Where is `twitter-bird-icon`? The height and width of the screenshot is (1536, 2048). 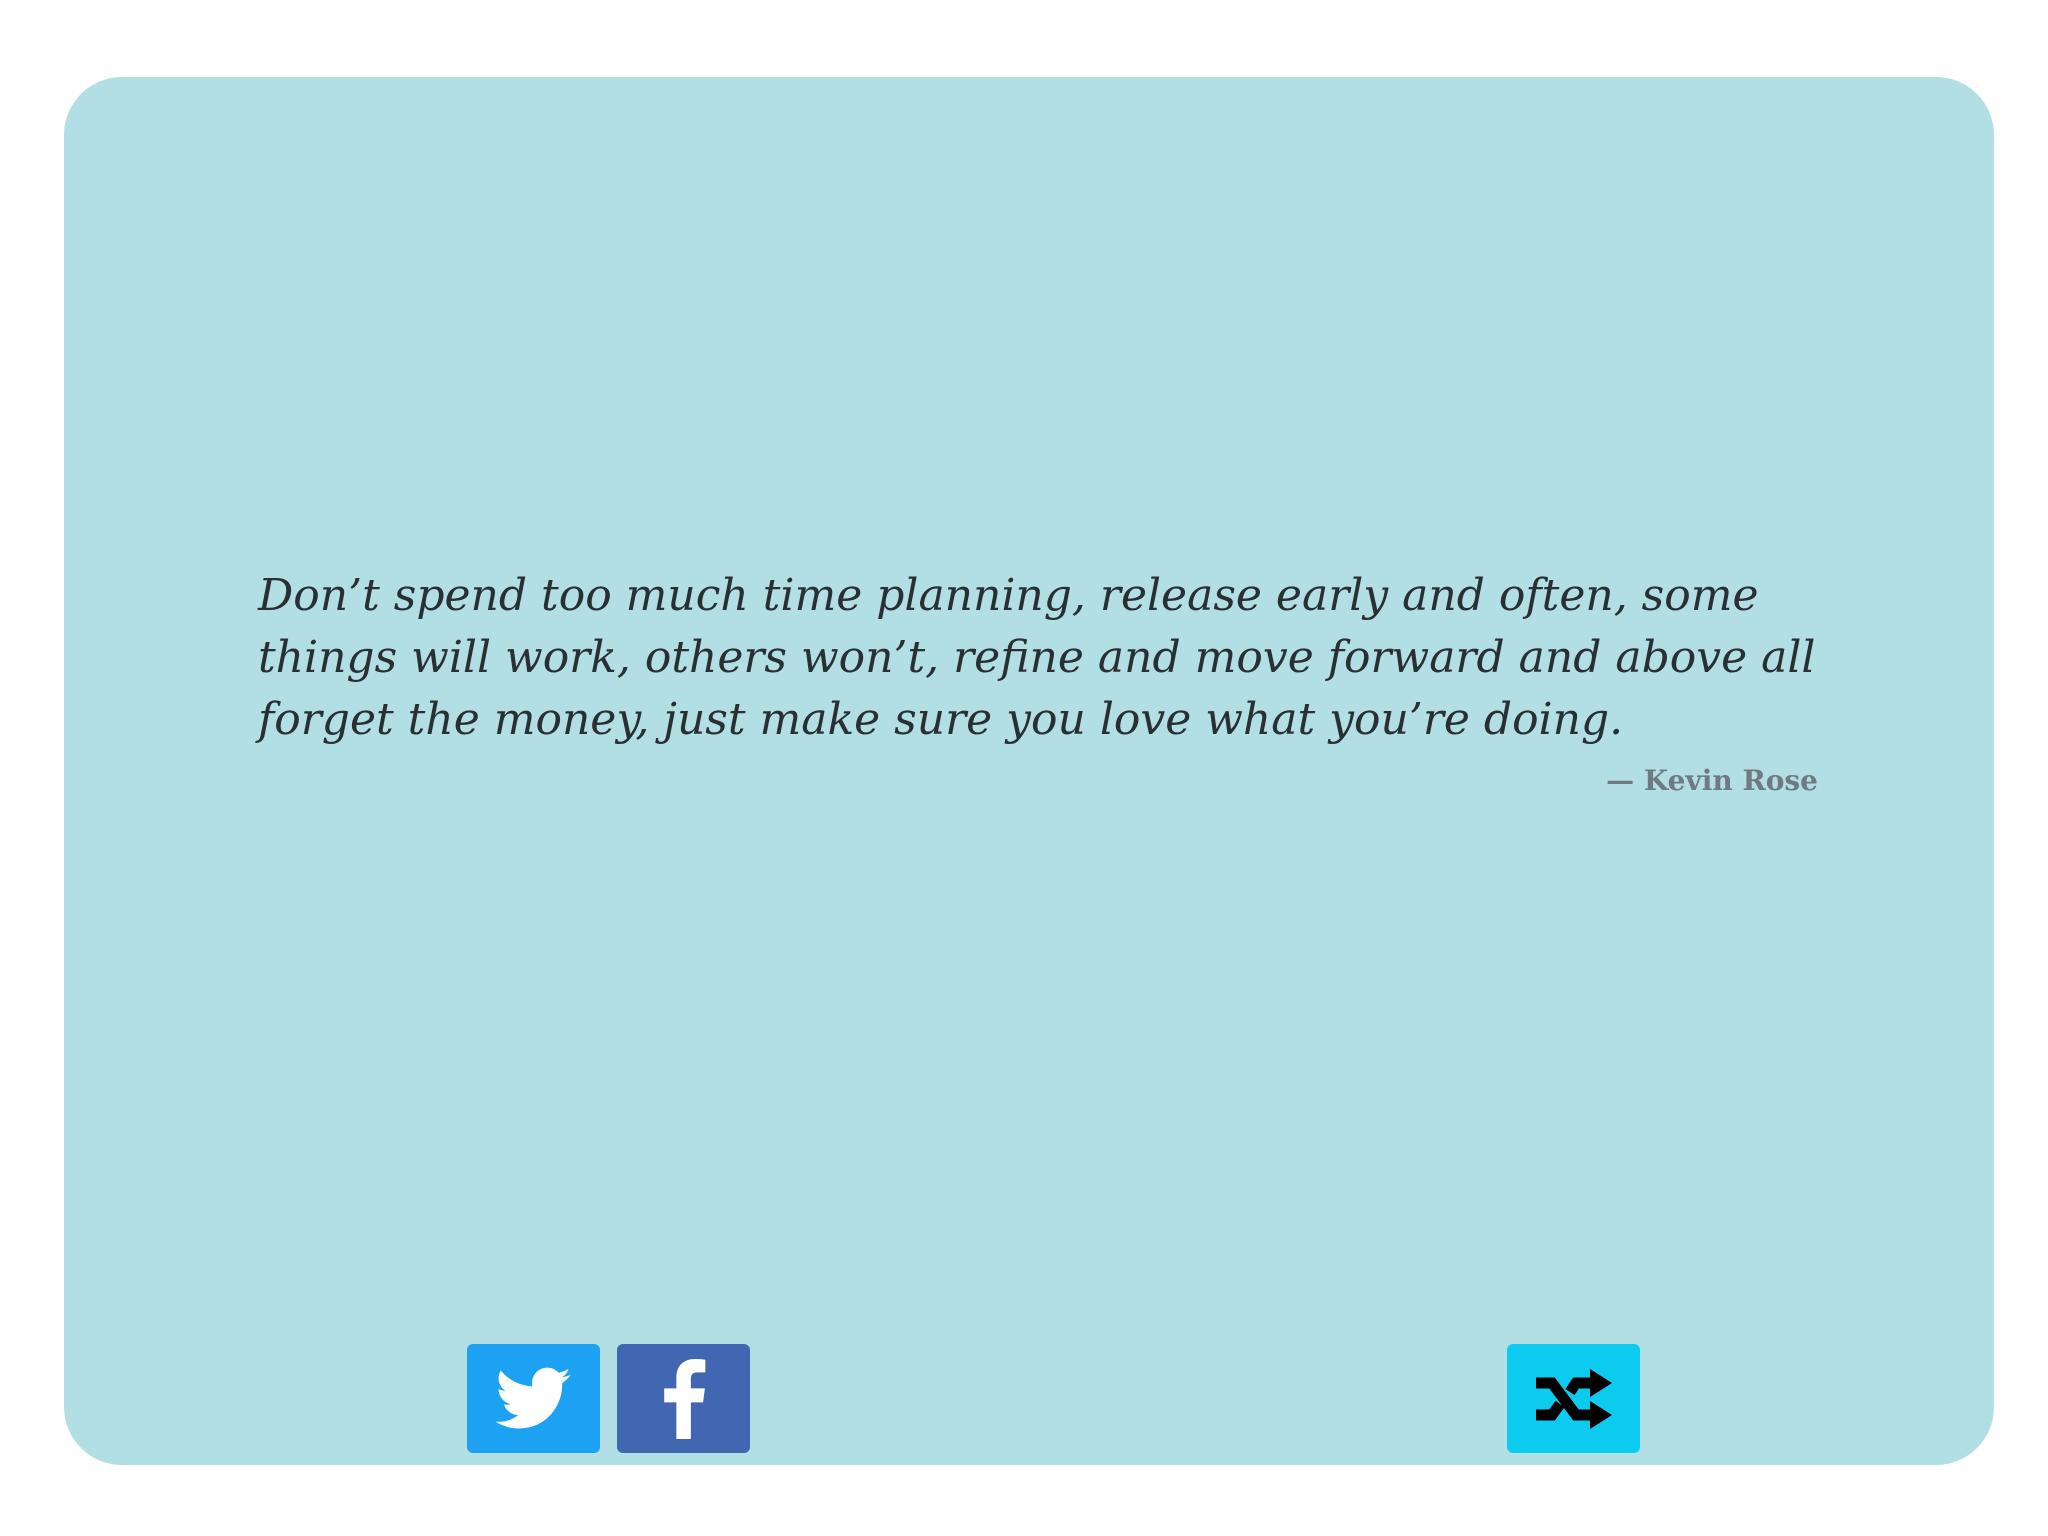
twitter-bird-icon is located at coordinates (533, 1399).